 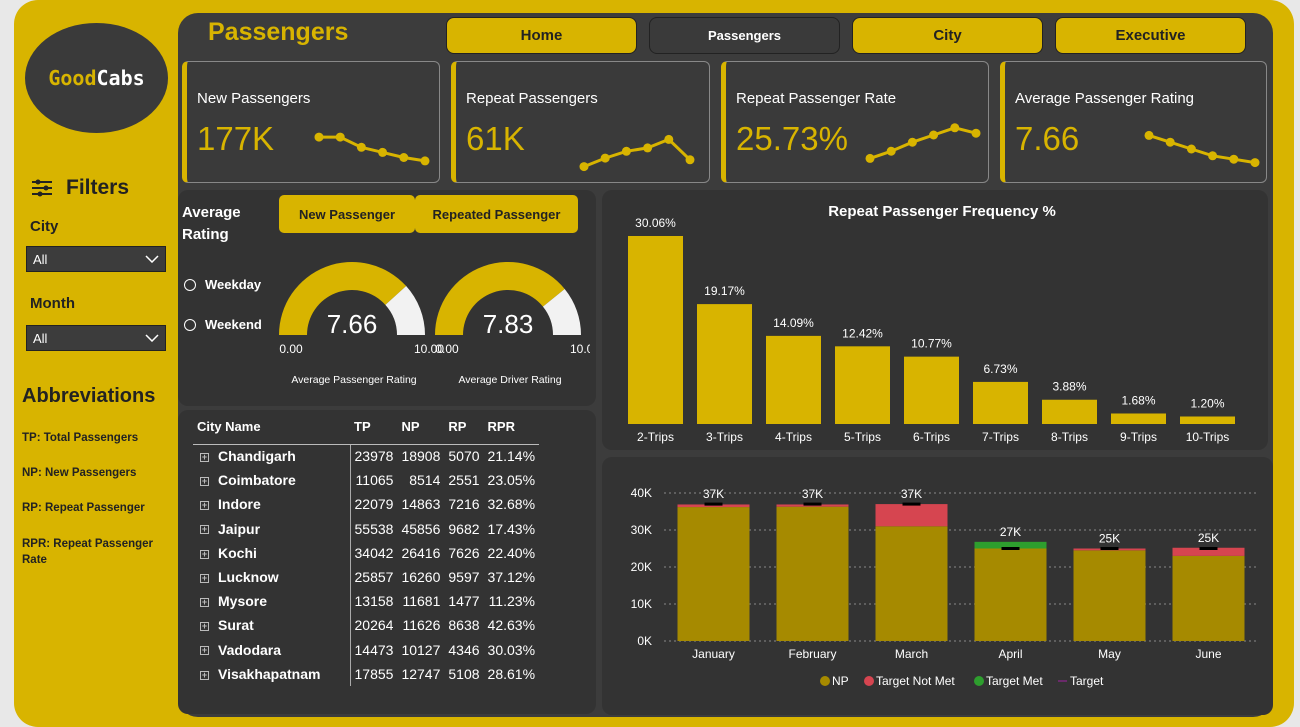 I want to click on filter-icon, so click(x=42, y=188).